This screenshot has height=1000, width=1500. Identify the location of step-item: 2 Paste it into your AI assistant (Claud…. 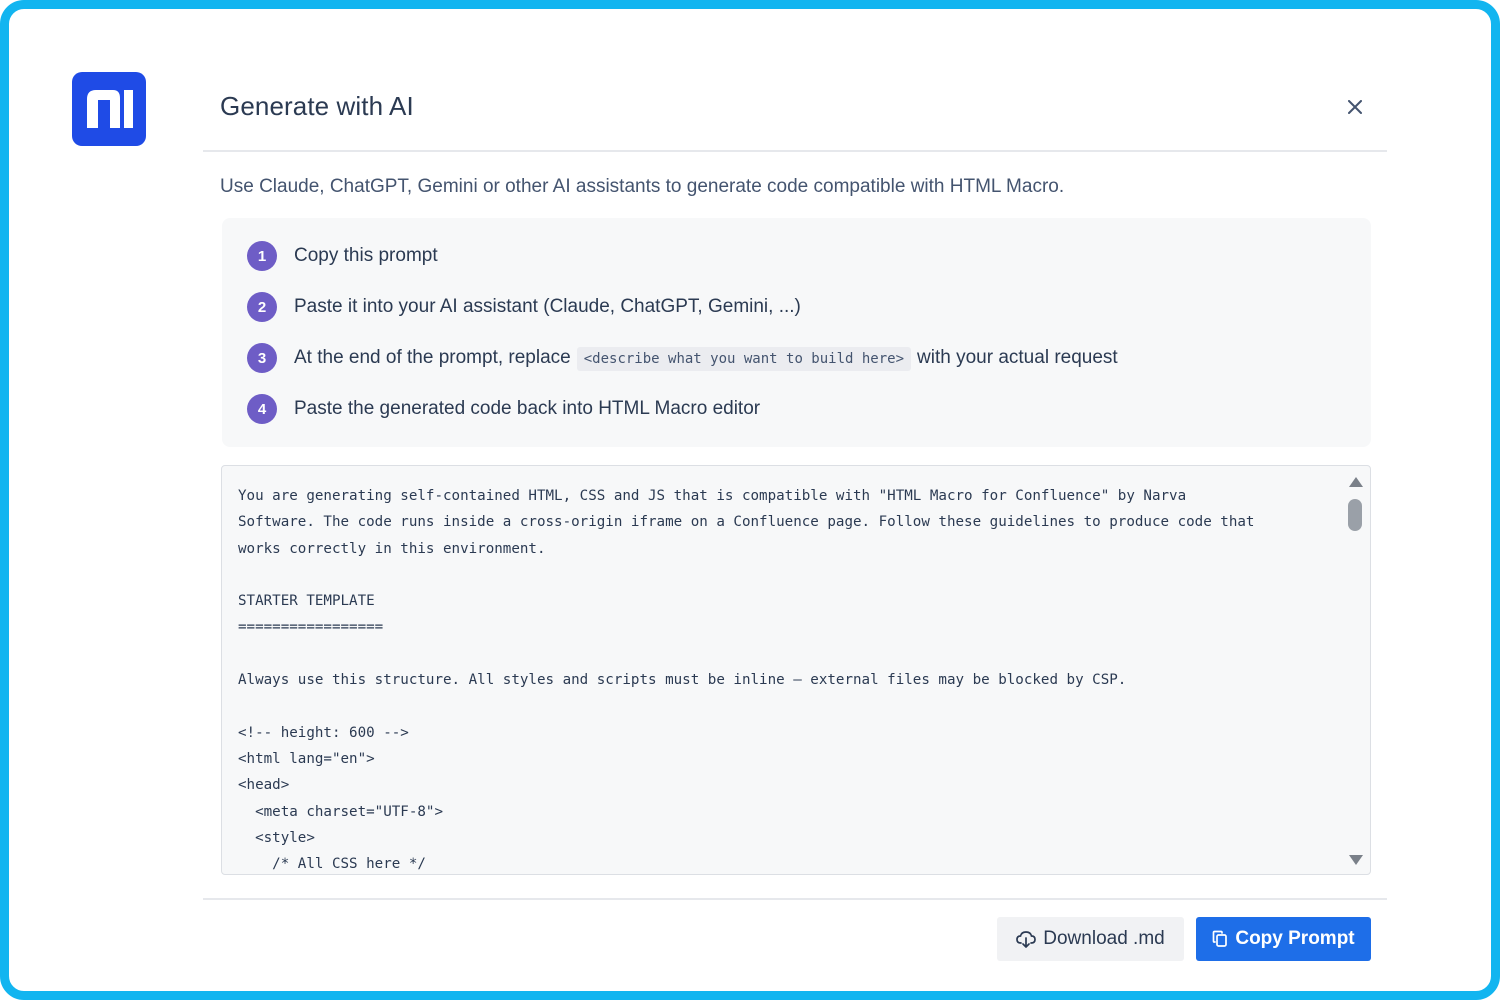
(524, 307).